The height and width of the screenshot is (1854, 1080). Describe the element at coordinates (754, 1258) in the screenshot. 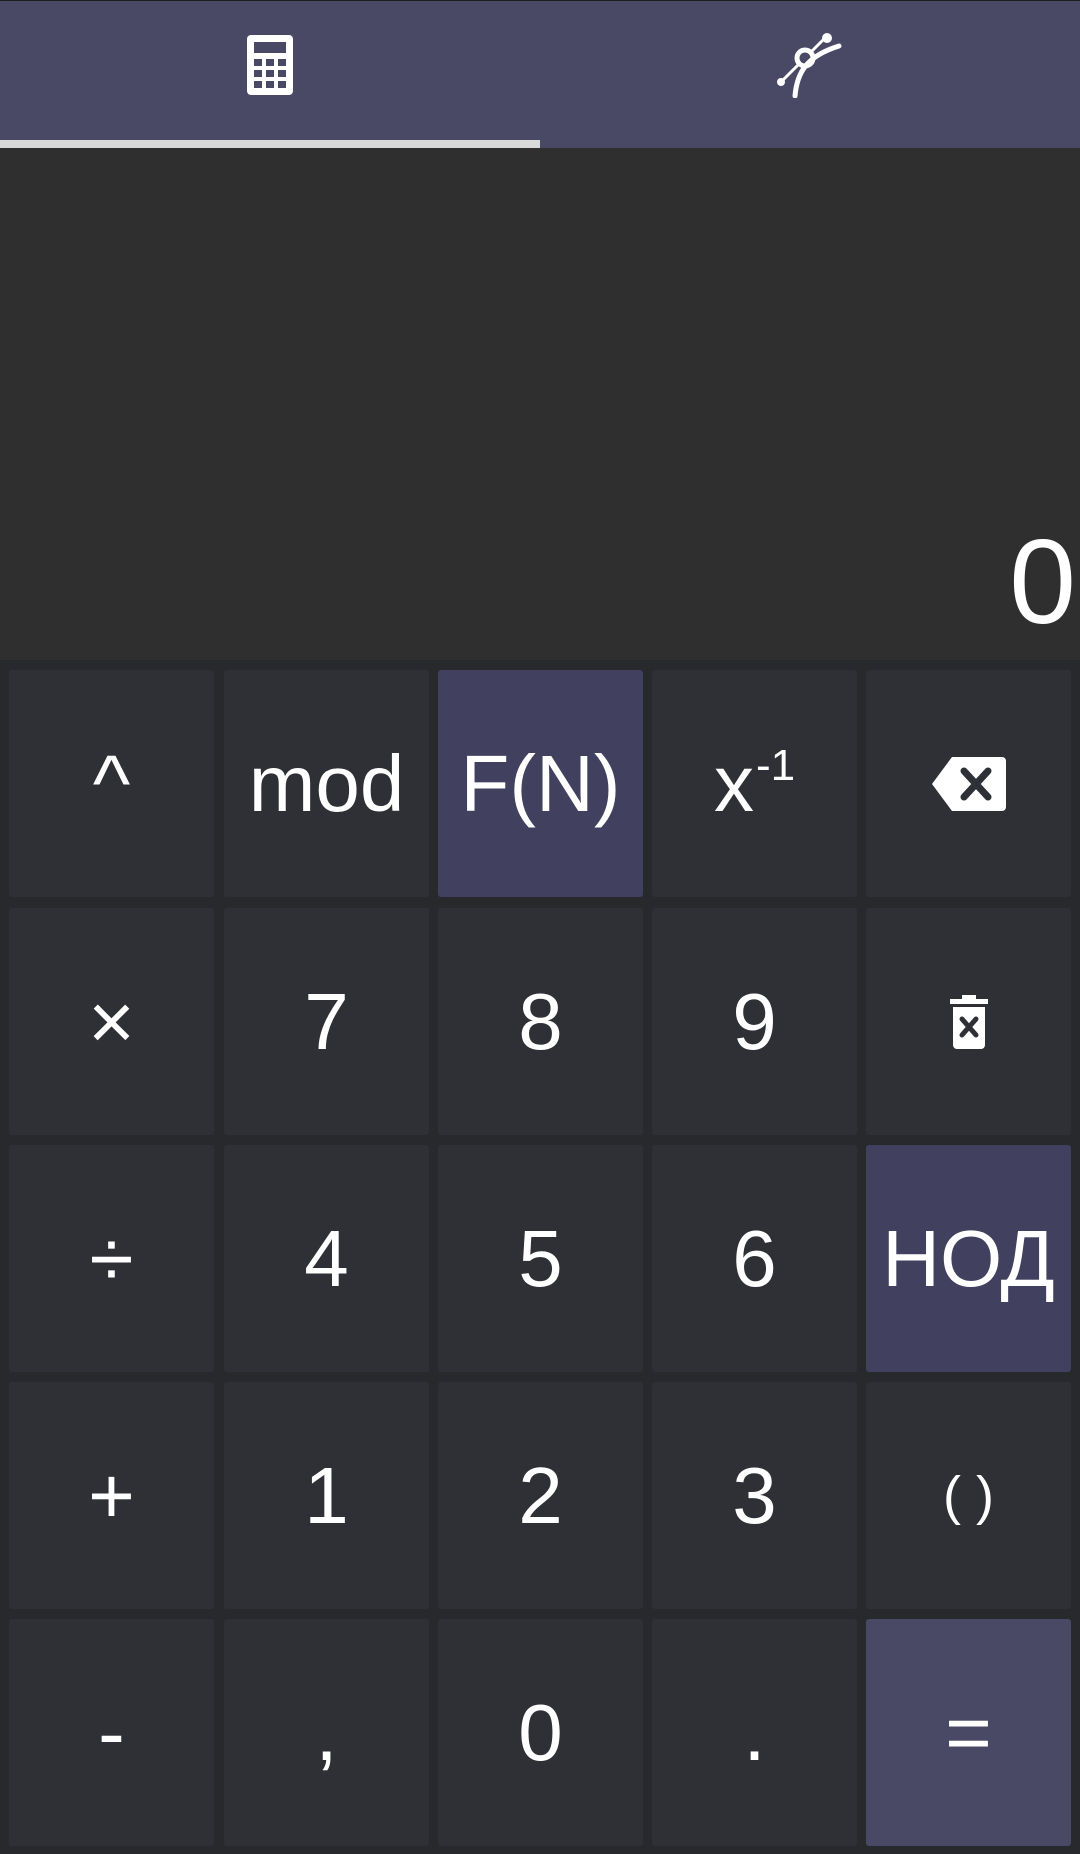

I see `digit-6-button: 6` at that location.